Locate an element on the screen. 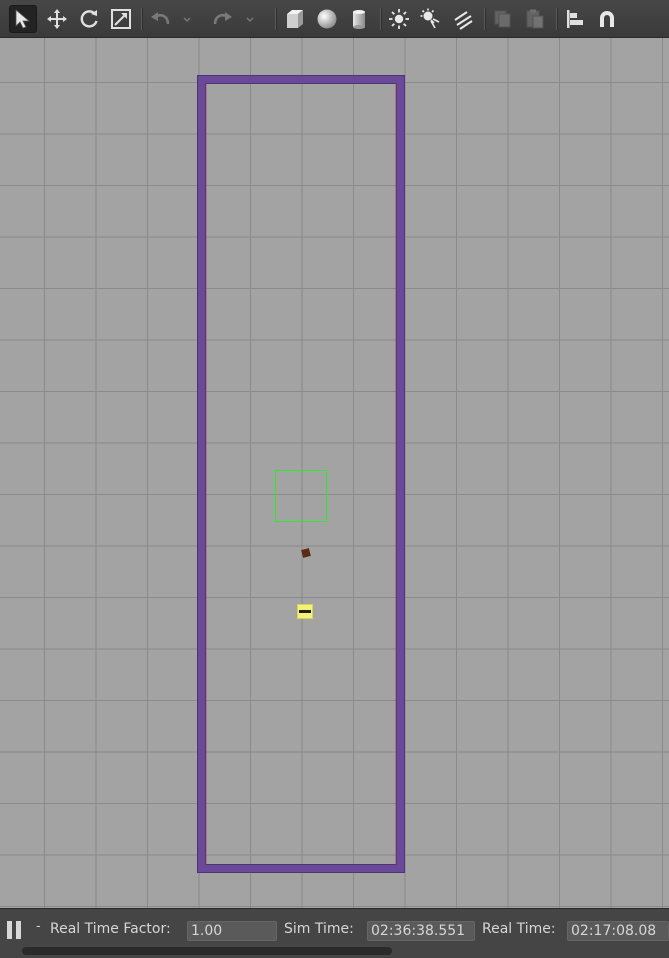 Image resolution: width=669 pixels, height=958 pixels. robot-model is located at coordinates (305, 611).